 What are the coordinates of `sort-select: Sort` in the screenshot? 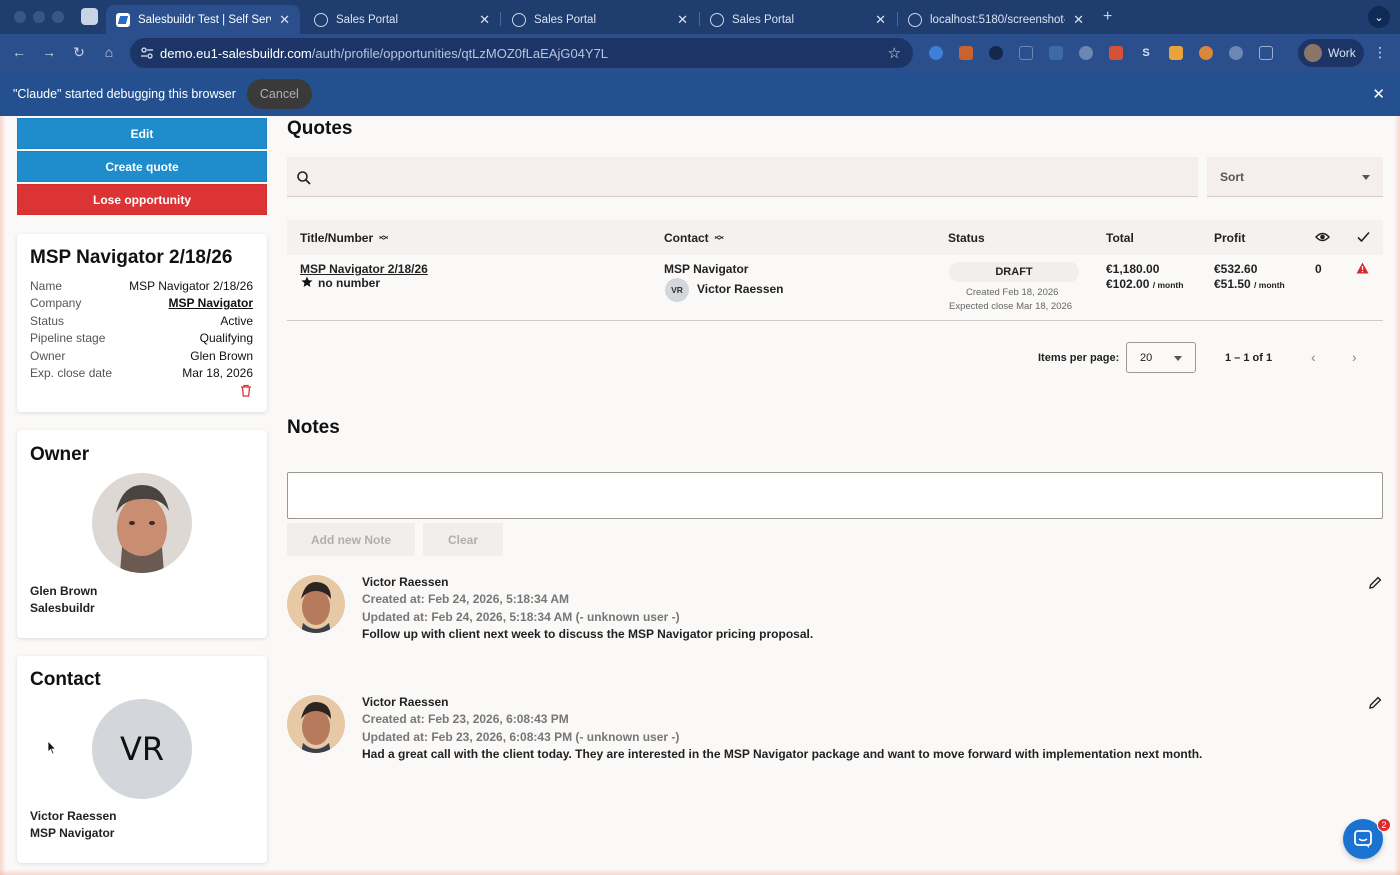 It's located at (1295, 177).